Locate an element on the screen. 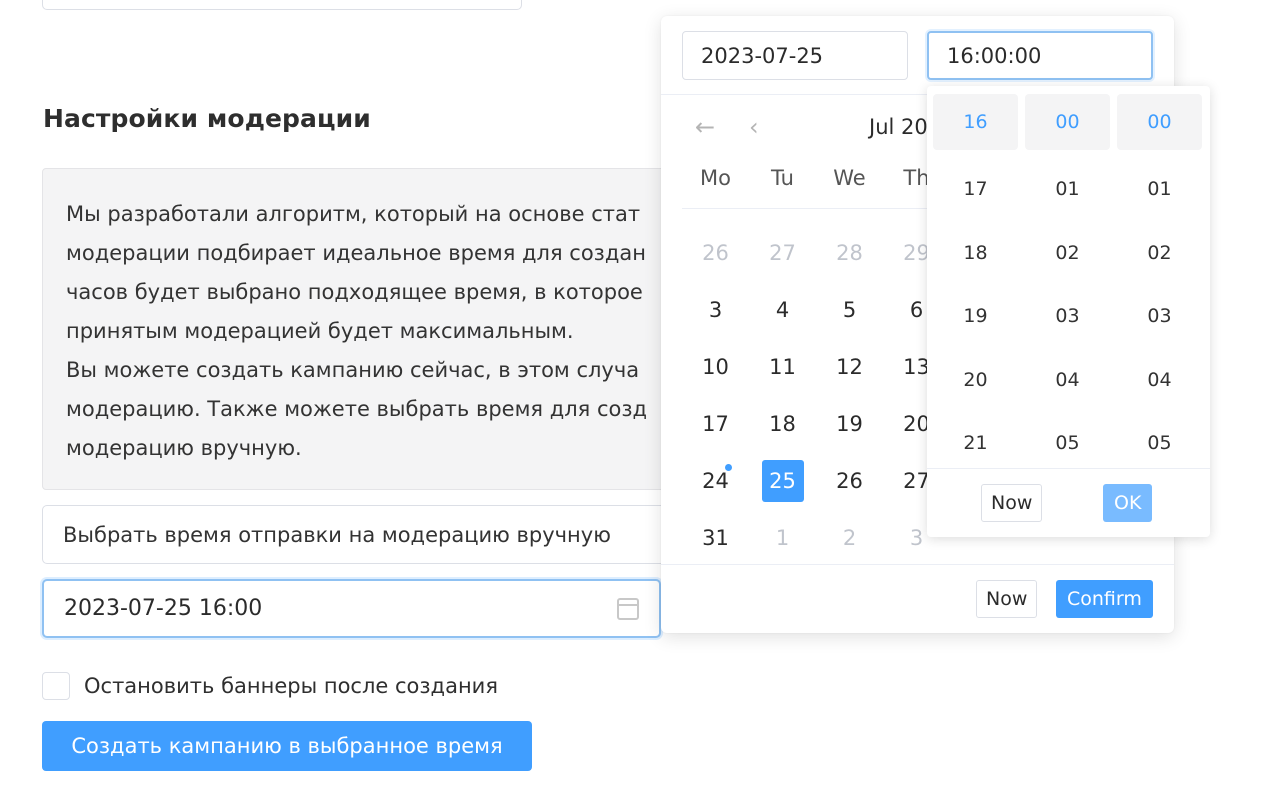 Image resolution: width=1280 pixels, height=790 pixels. calendar-day: 4 is located at coordinates (782, 310).